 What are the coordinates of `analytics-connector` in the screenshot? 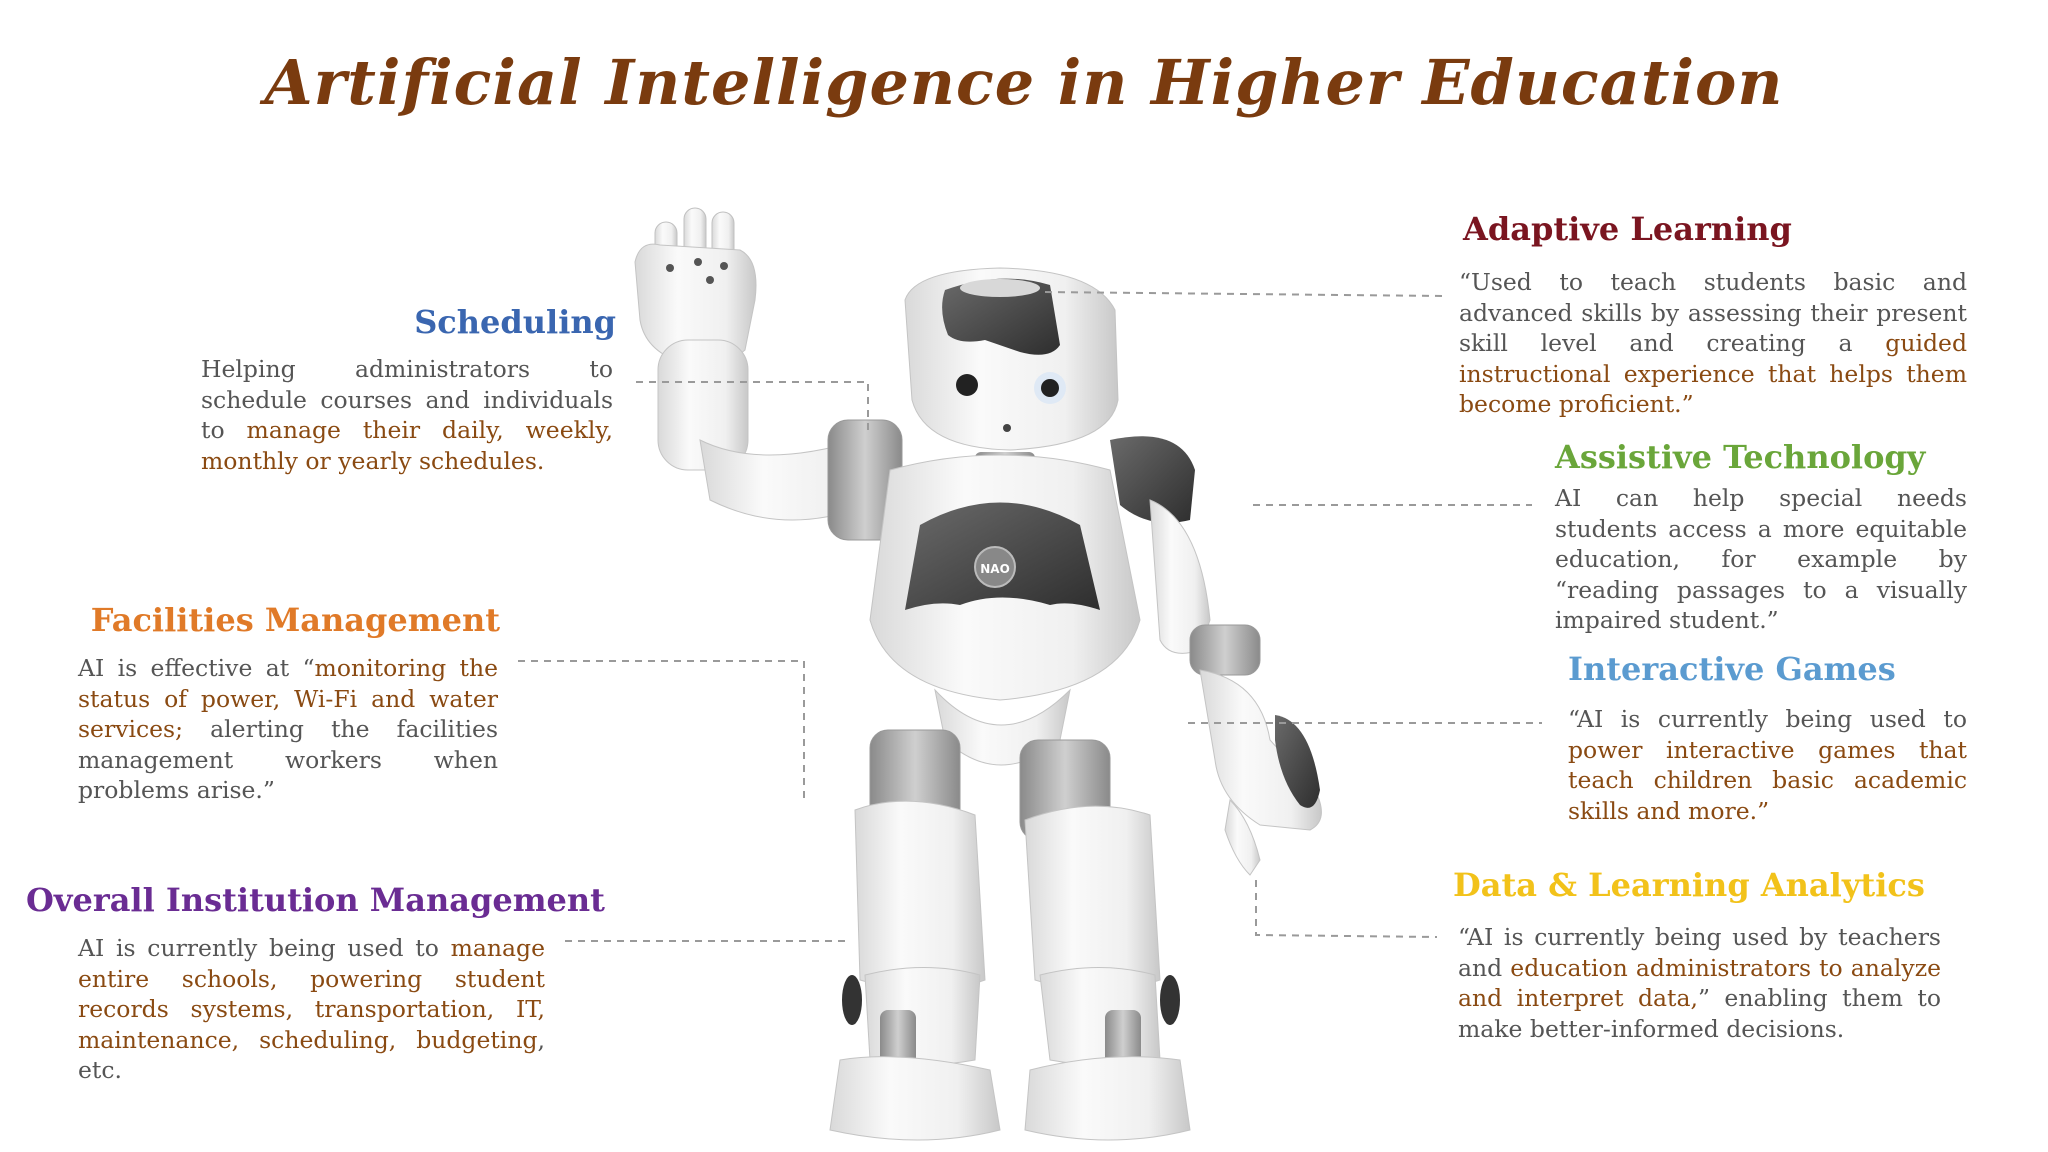 It's located at (1346, 909).